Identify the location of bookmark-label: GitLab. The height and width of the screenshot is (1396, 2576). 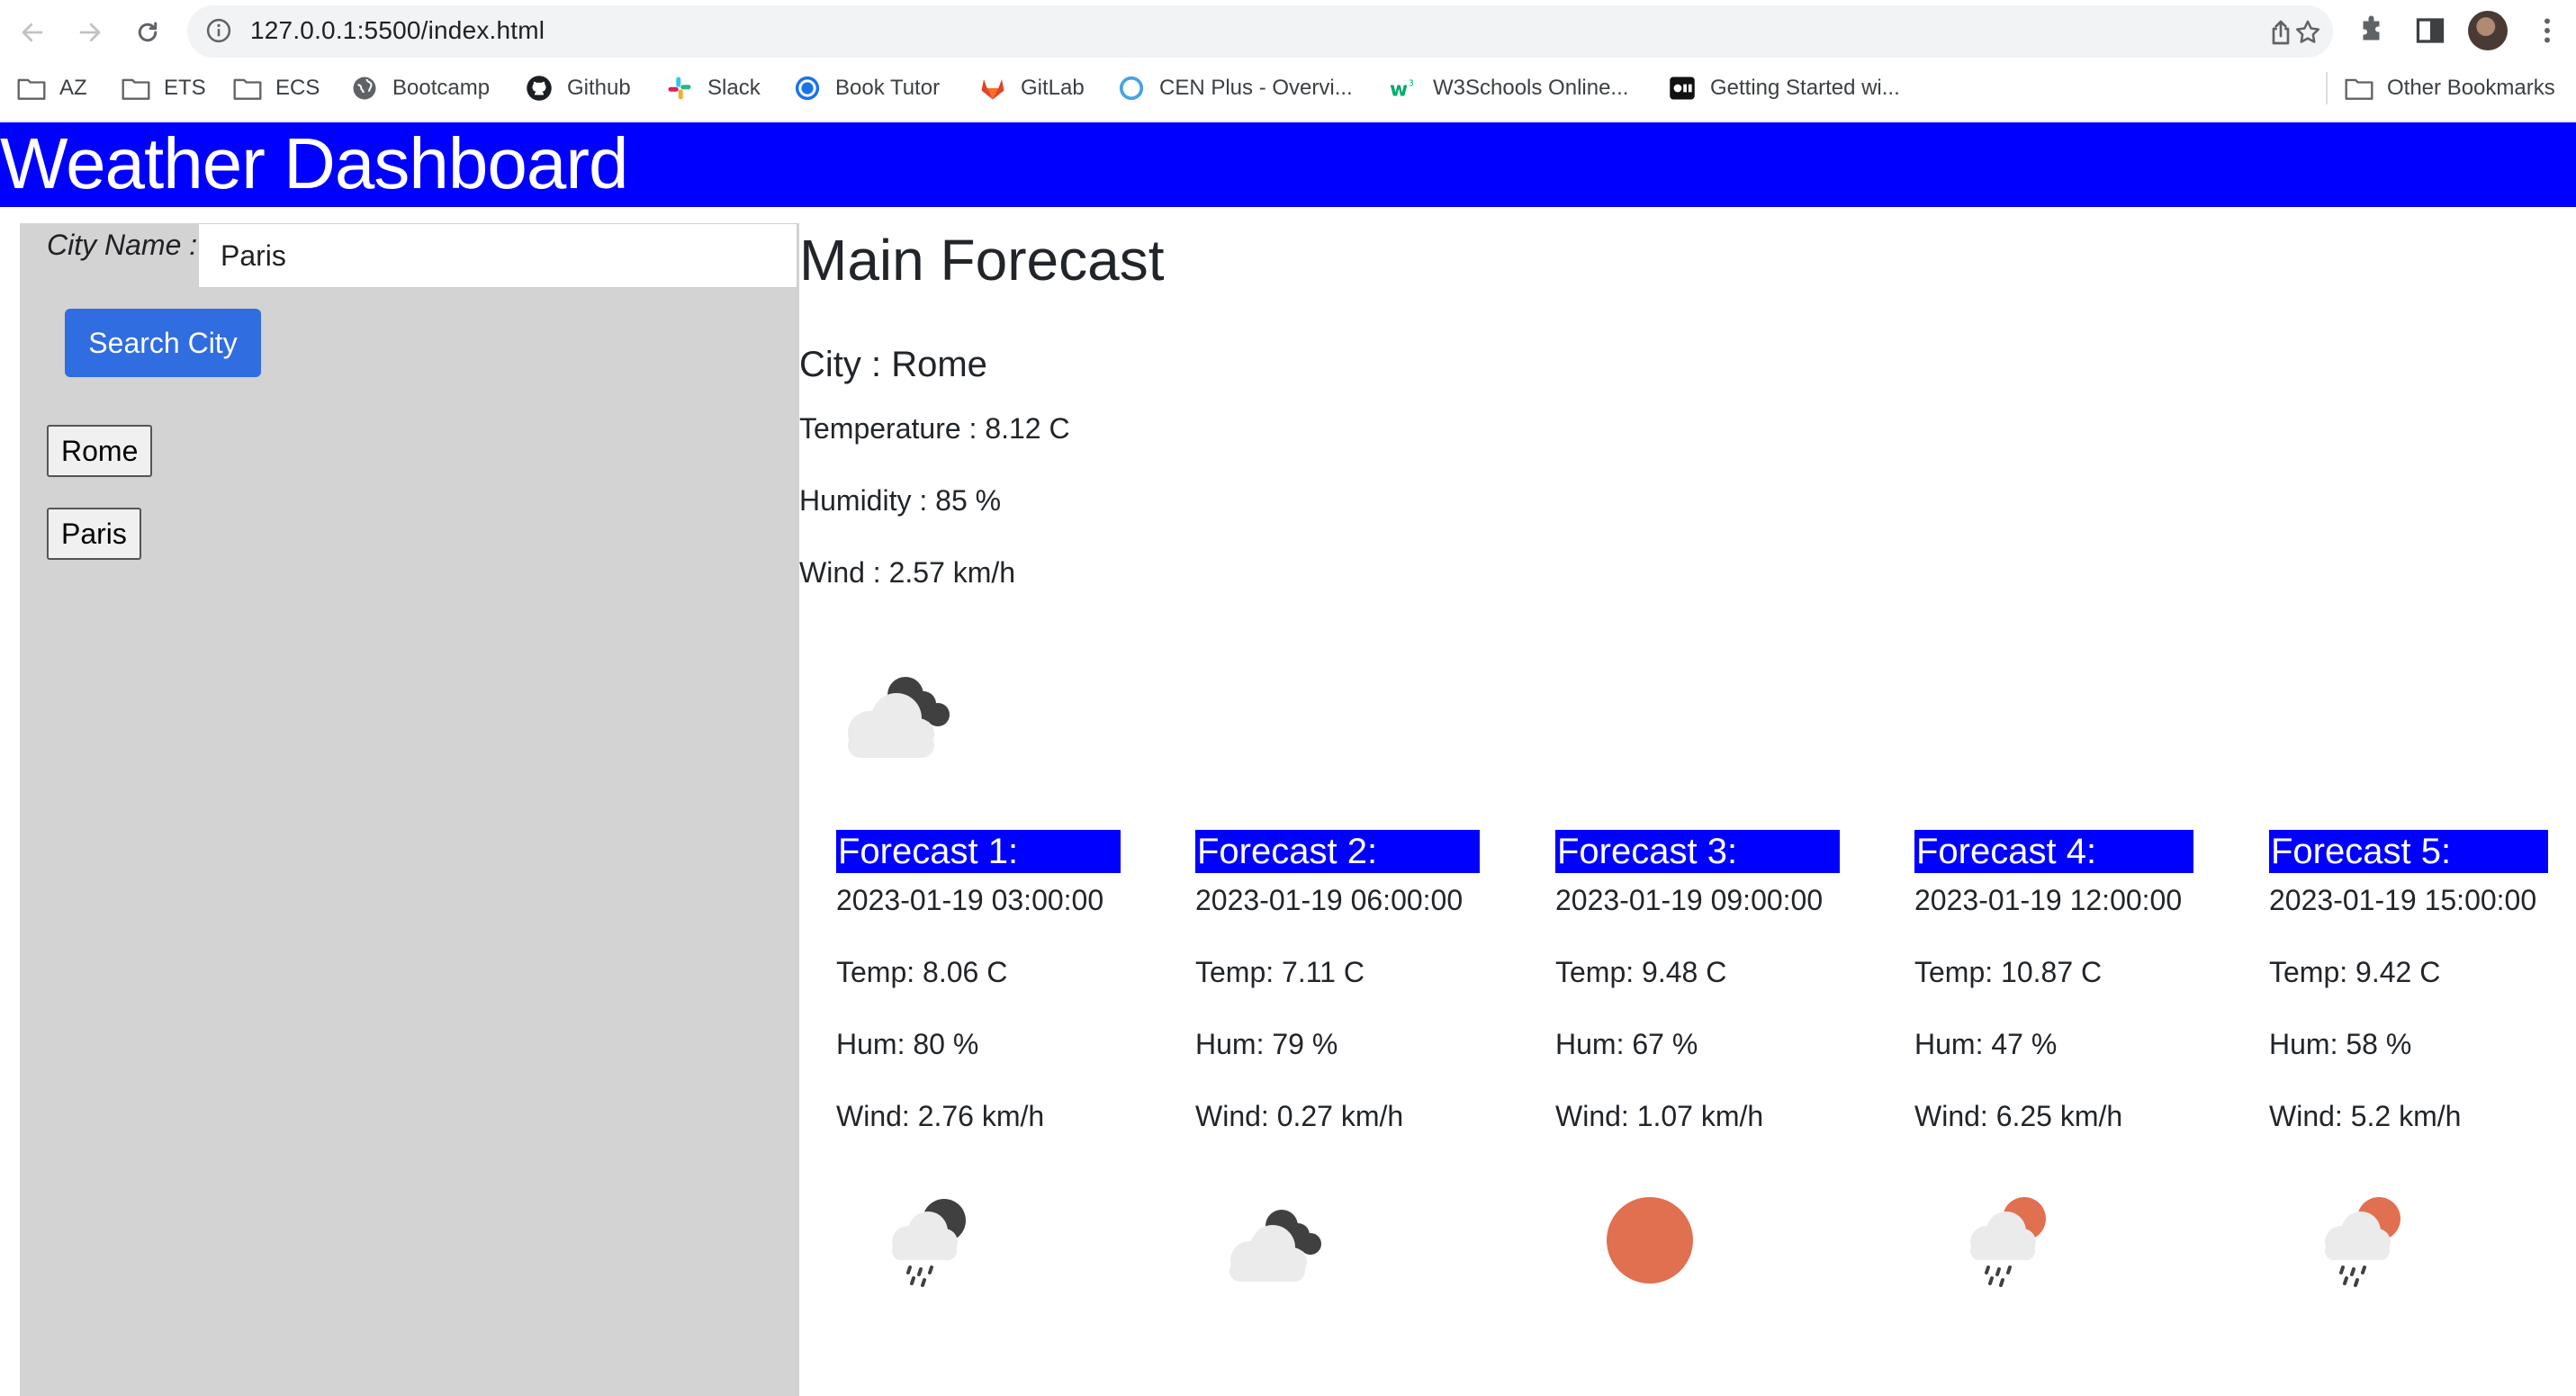
(1053, 88).